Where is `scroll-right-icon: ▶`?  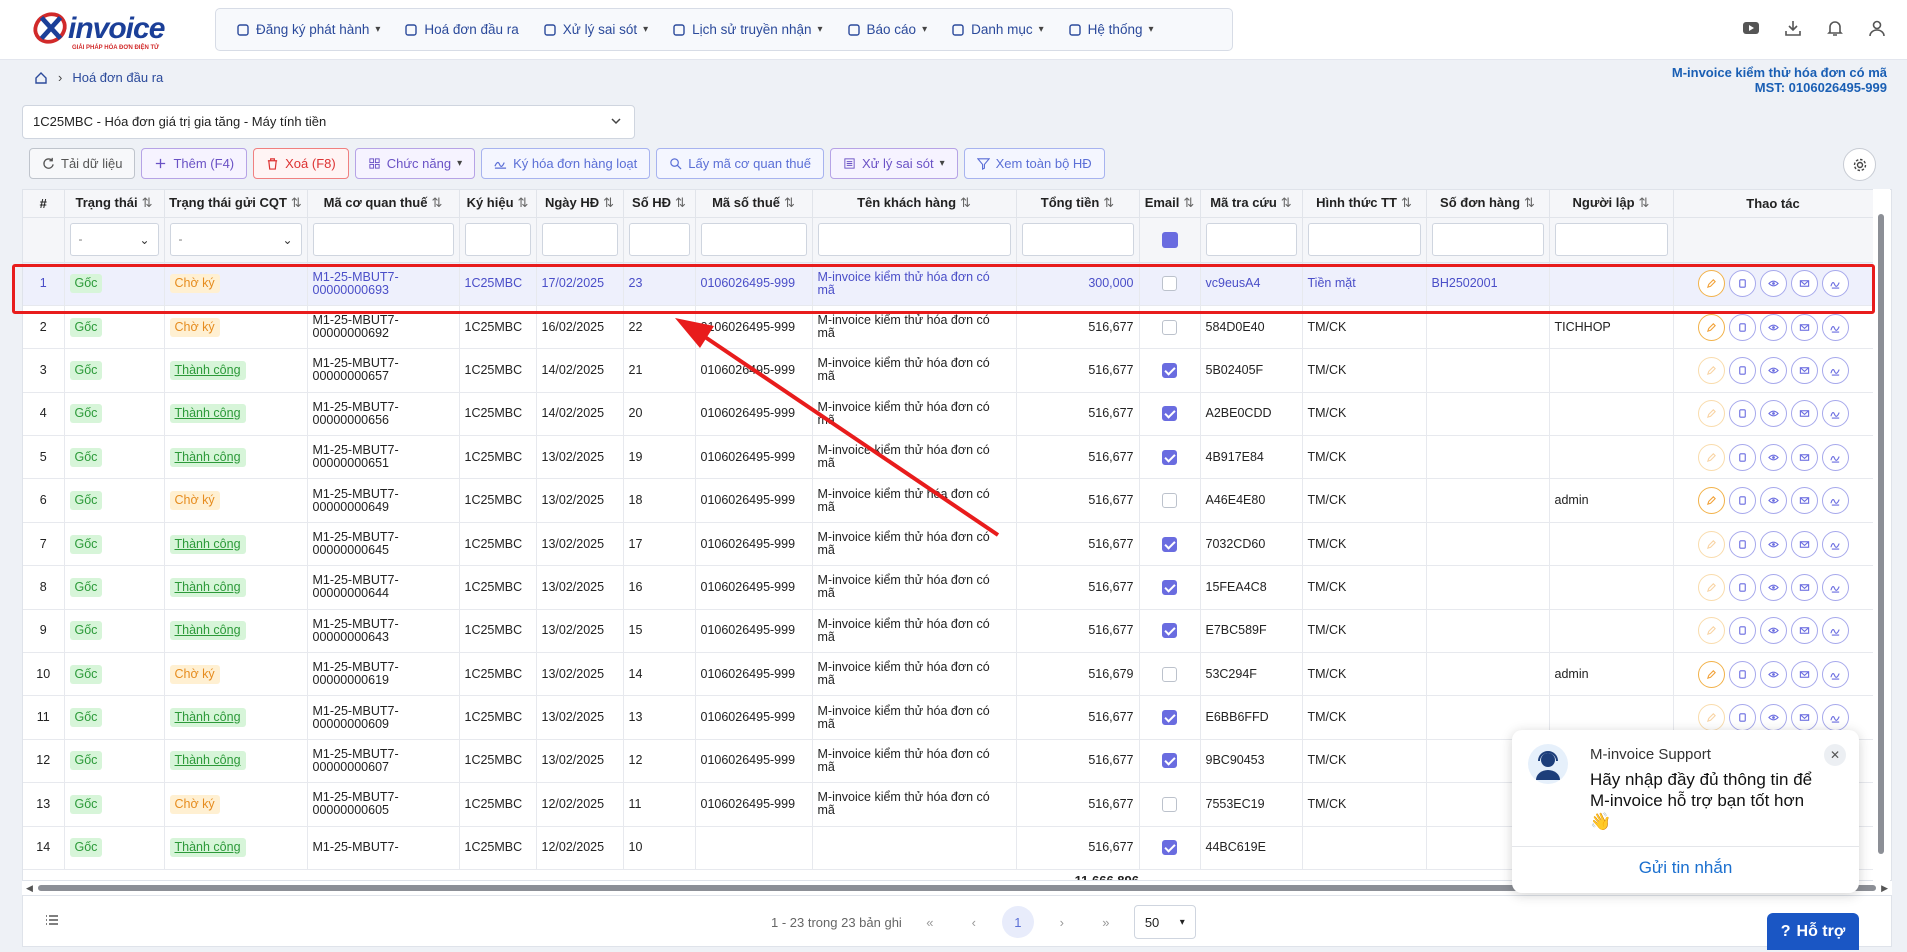
scroll-right-icon: ▶ is located at coordinates (1884, 888).